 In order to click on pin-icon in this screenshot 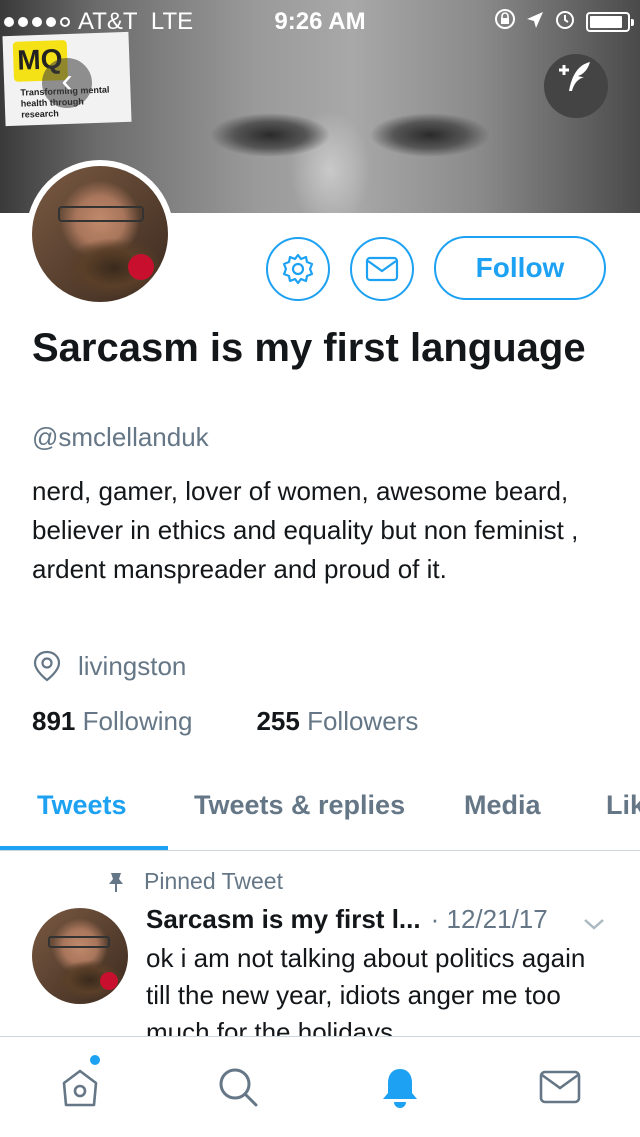, I will do `click(116, 882)`.